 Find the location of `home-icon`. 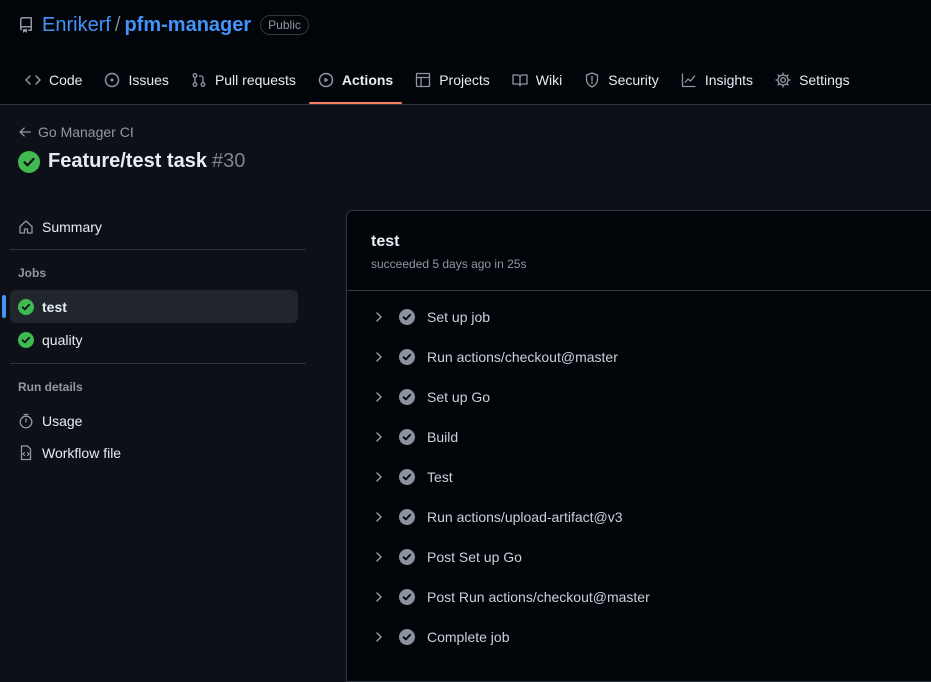

home-icon is located at coordinates (26, 226).